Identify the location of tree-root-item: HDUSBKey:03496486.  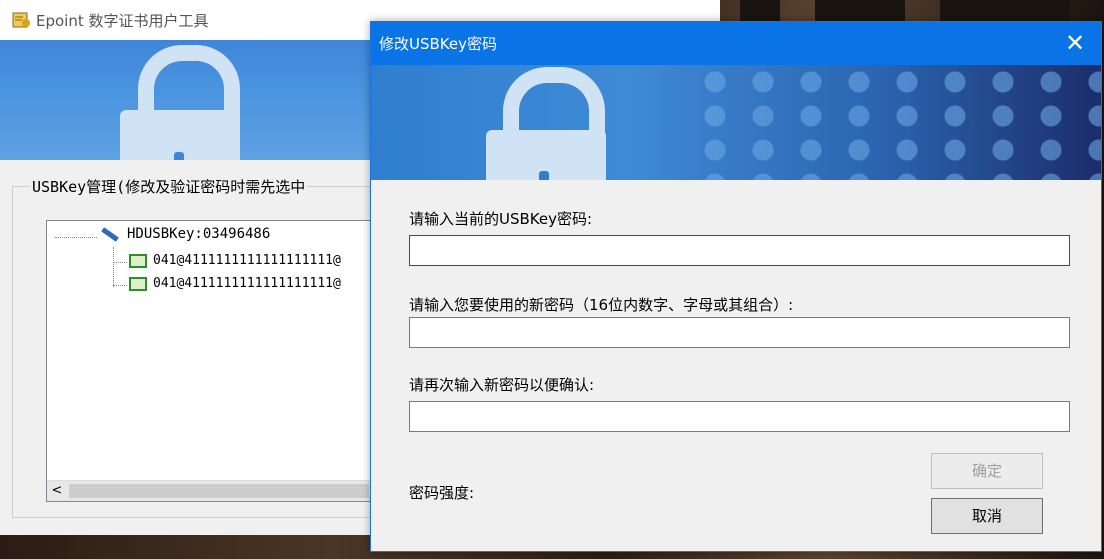
(184, 234).